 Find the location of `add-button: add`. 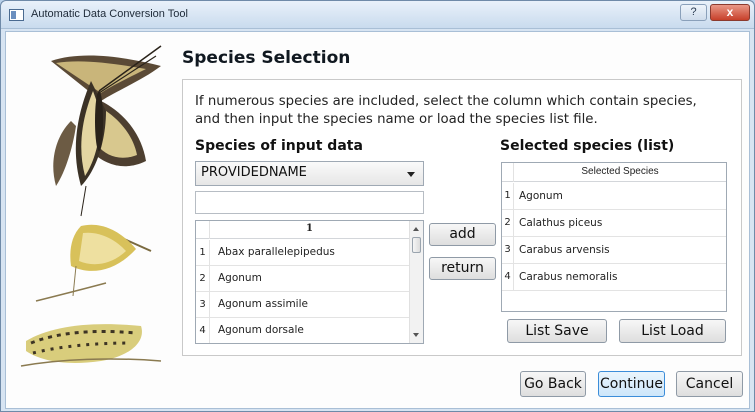

add-button: add is located at coordinates (462, 234).